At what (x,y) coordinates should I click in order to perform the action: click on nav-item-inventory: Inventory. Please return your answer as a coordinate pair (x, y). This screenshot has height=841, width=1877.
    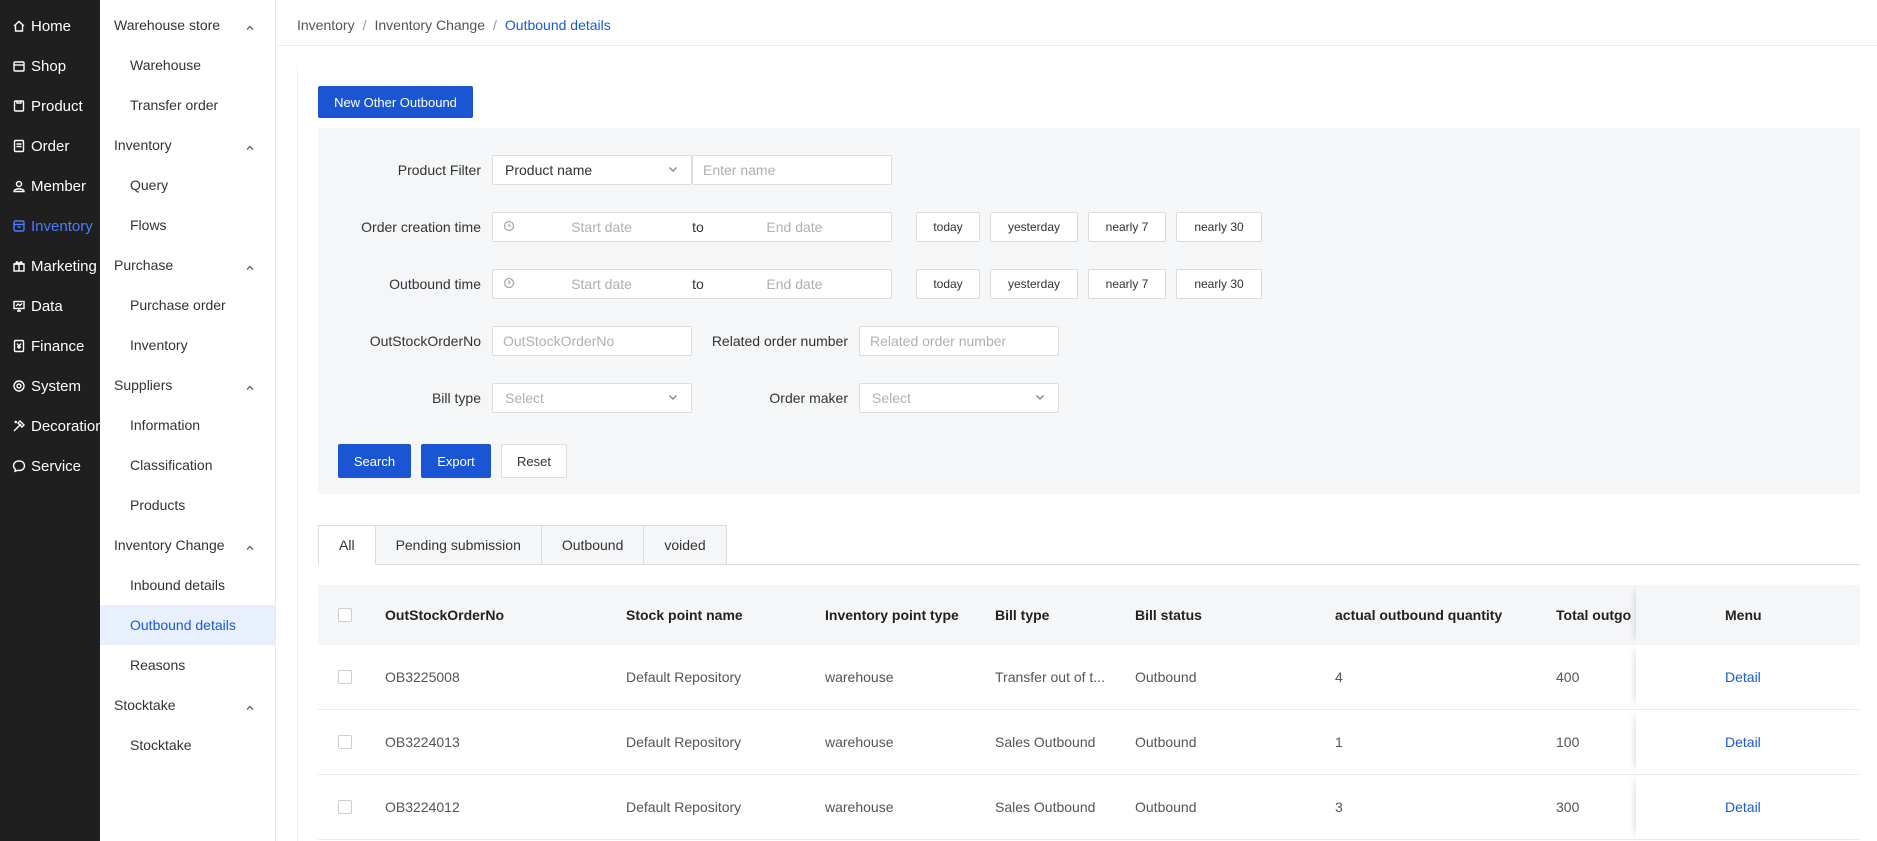
    Looking at the image, I should click on (50, 226).